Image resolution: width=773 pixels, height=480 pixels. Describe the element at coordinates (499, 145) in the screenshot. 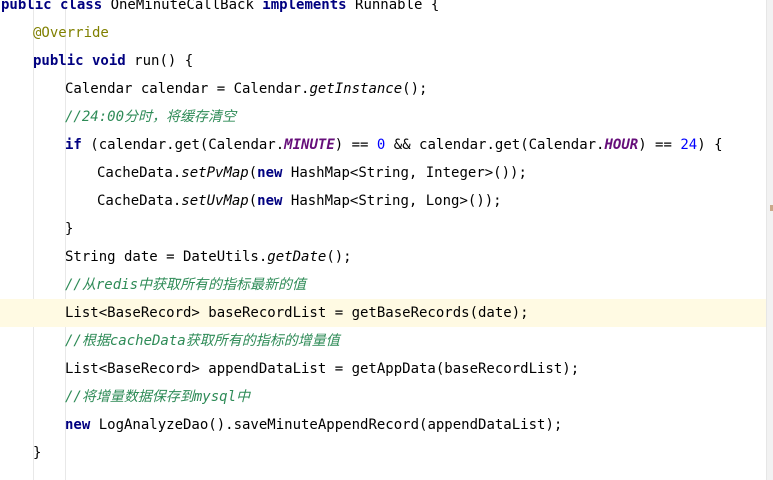

I see `code-token: && calendar.get(Calendar.` at that location.